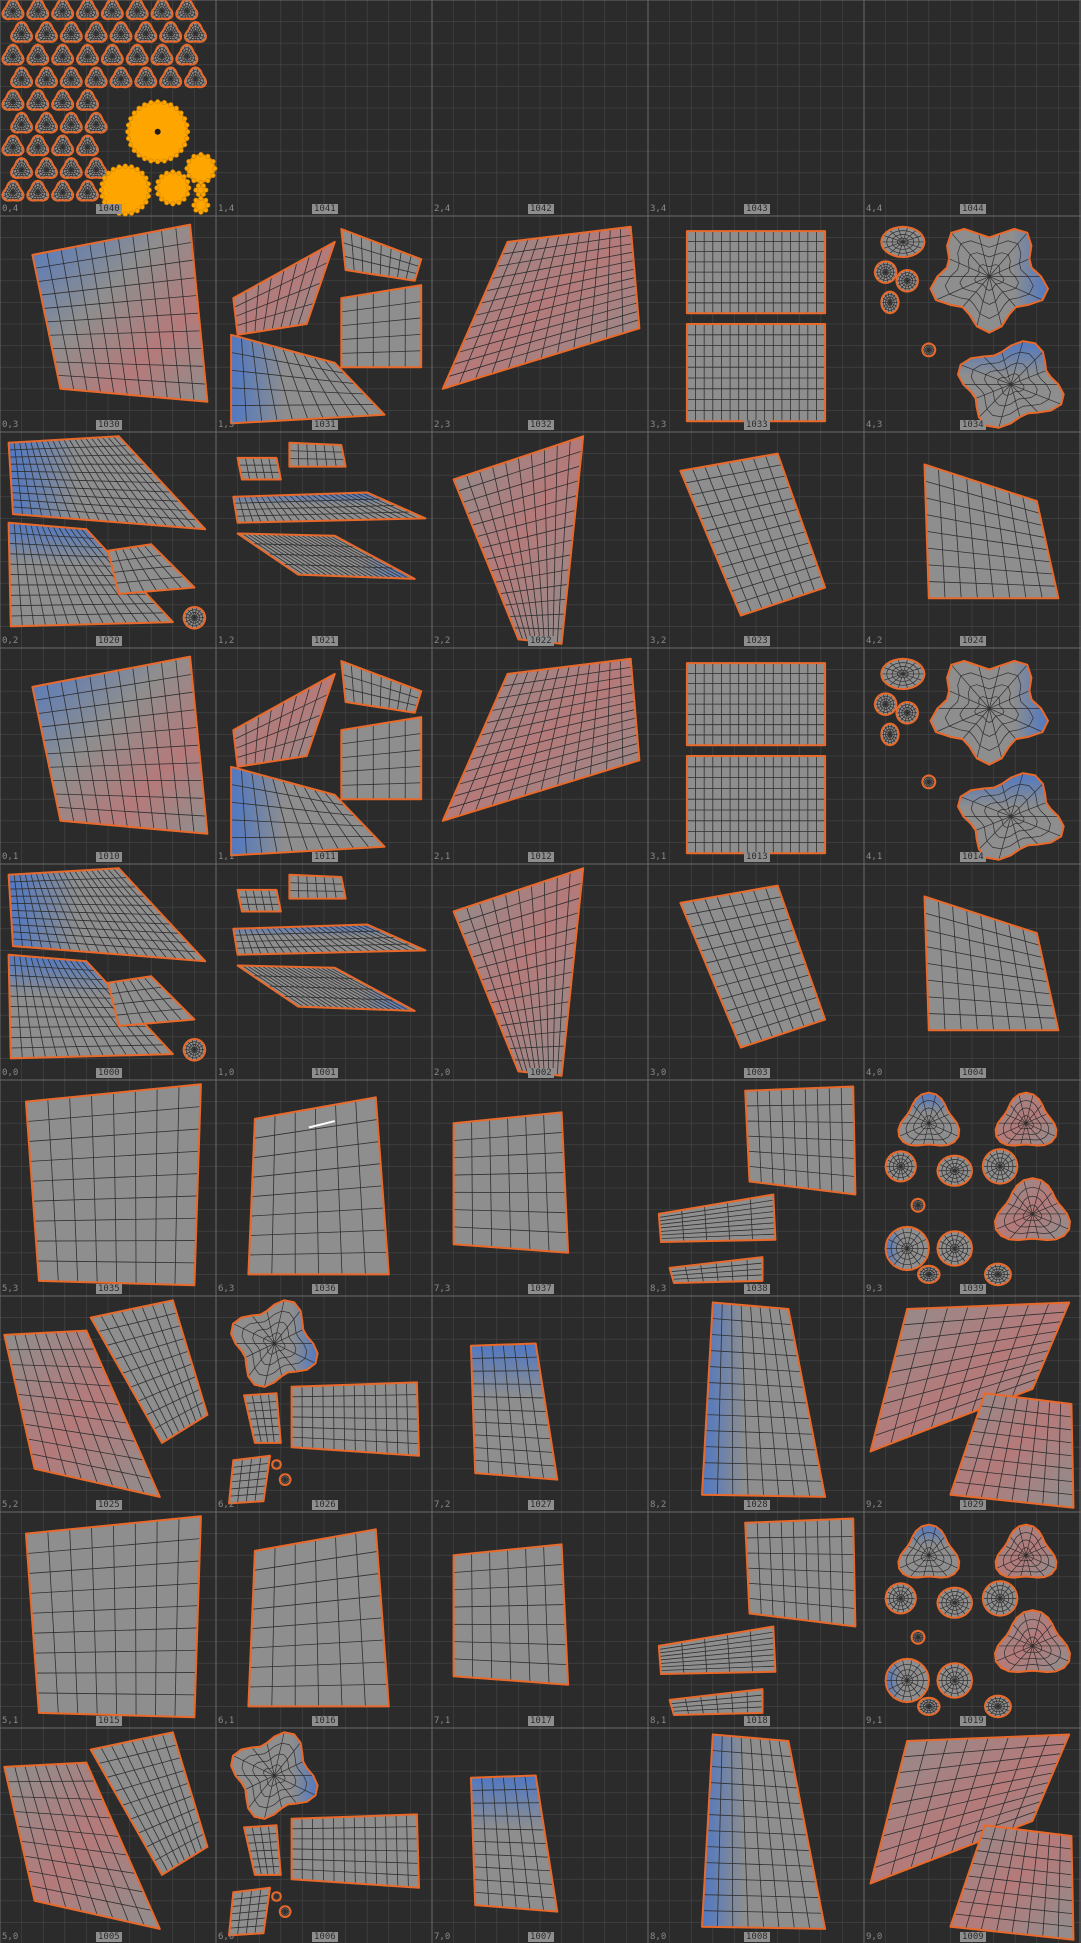  Describe the element at coordinates (757, 1505) in the screenshot. I see `udim-number-badge: 1028` at that location.